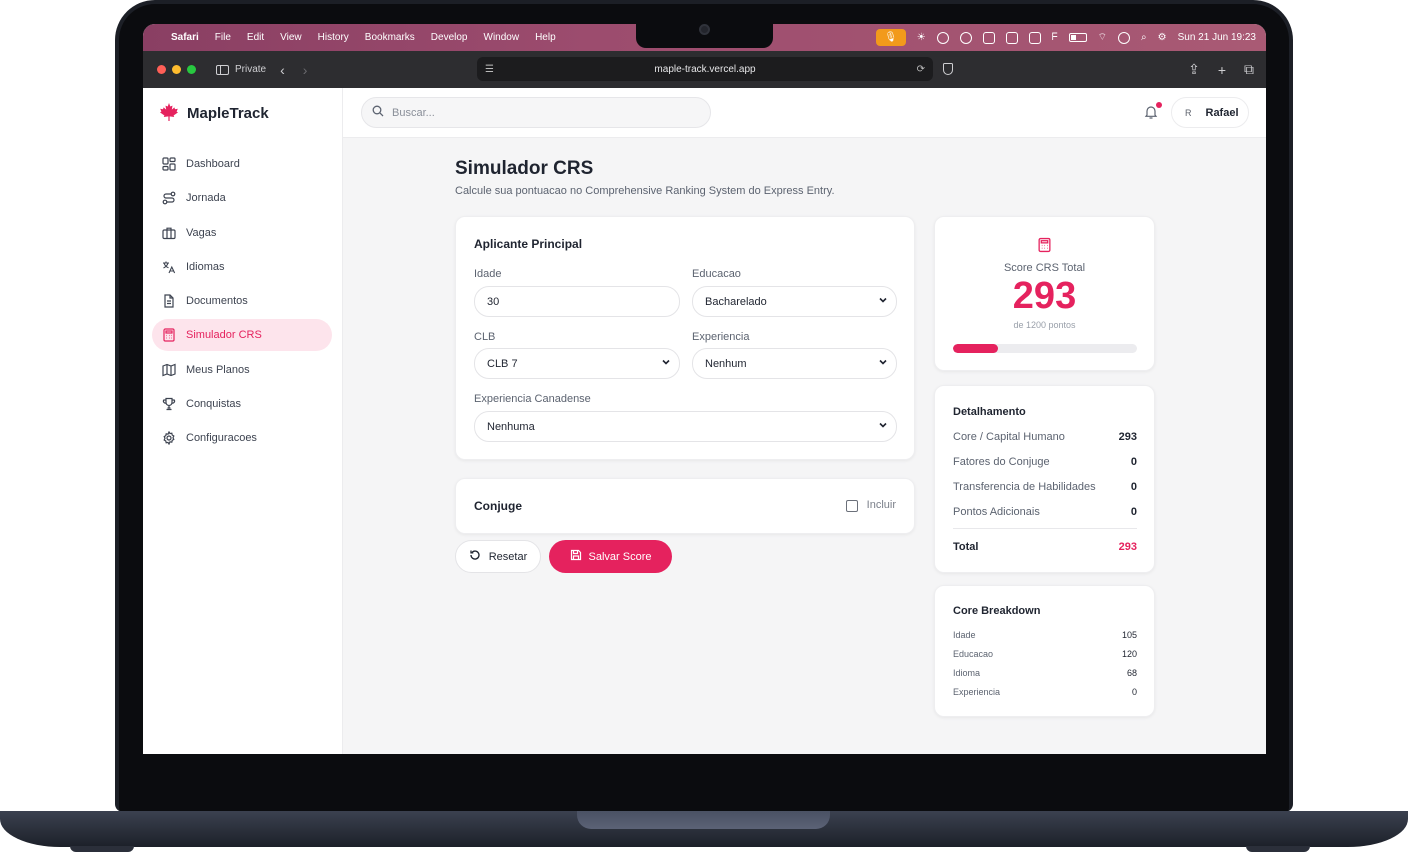 The height and width of the screenshot is (853, 1408). Describe the element at coordinates (169, 370) in the screenshot. I see `map-icon` at that location.